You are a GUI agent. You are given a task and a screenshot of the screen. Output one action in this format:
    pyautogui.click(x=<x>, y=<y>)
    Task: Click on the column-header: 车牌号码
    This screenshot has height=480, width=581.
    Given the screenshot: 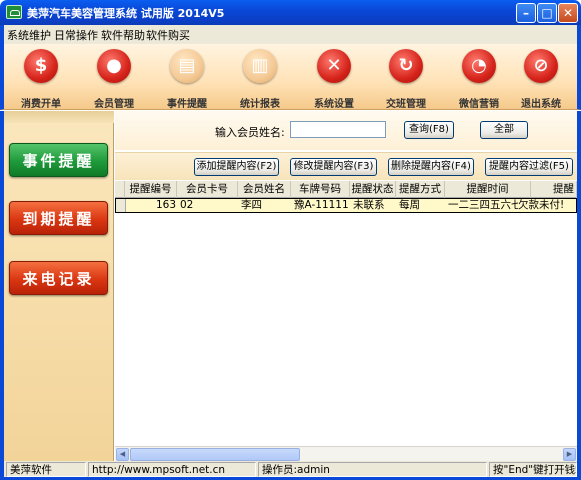 What is the action you would take?
    pyautogui.click(x=320, y=189)
    